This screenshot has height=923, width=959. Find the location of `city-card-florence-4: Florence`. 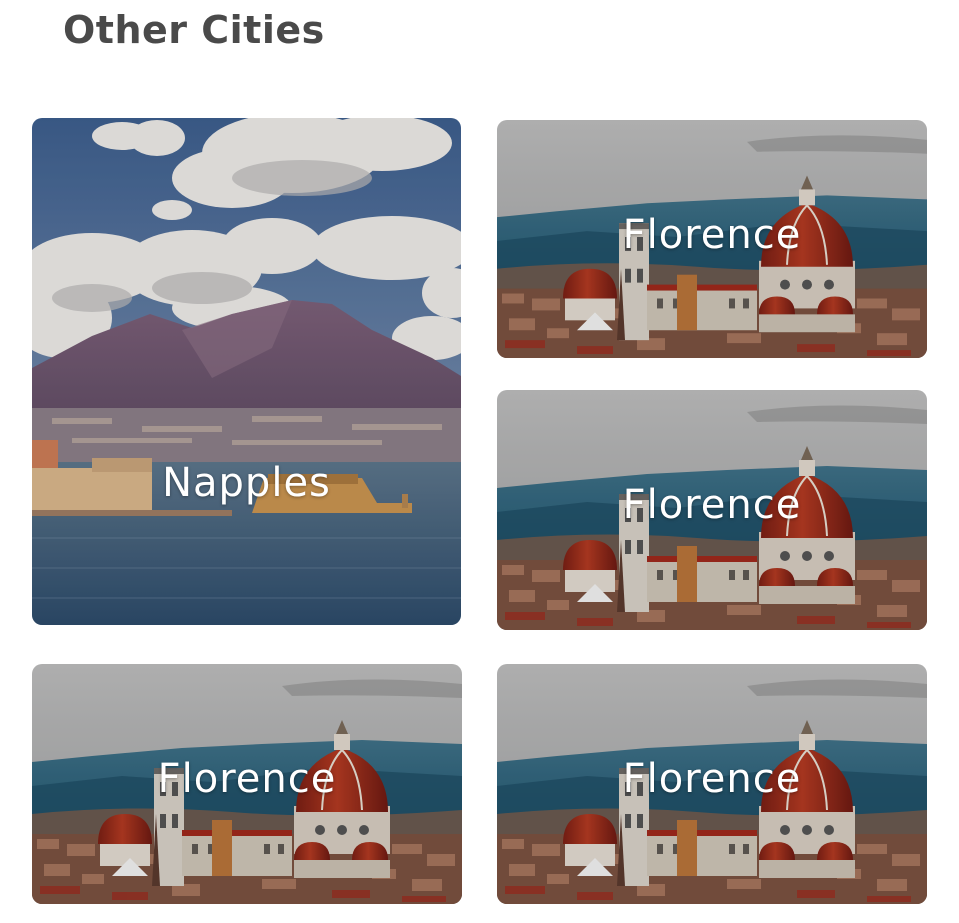

city-card-florence-4: Florence is located at coordinates (712, 784).